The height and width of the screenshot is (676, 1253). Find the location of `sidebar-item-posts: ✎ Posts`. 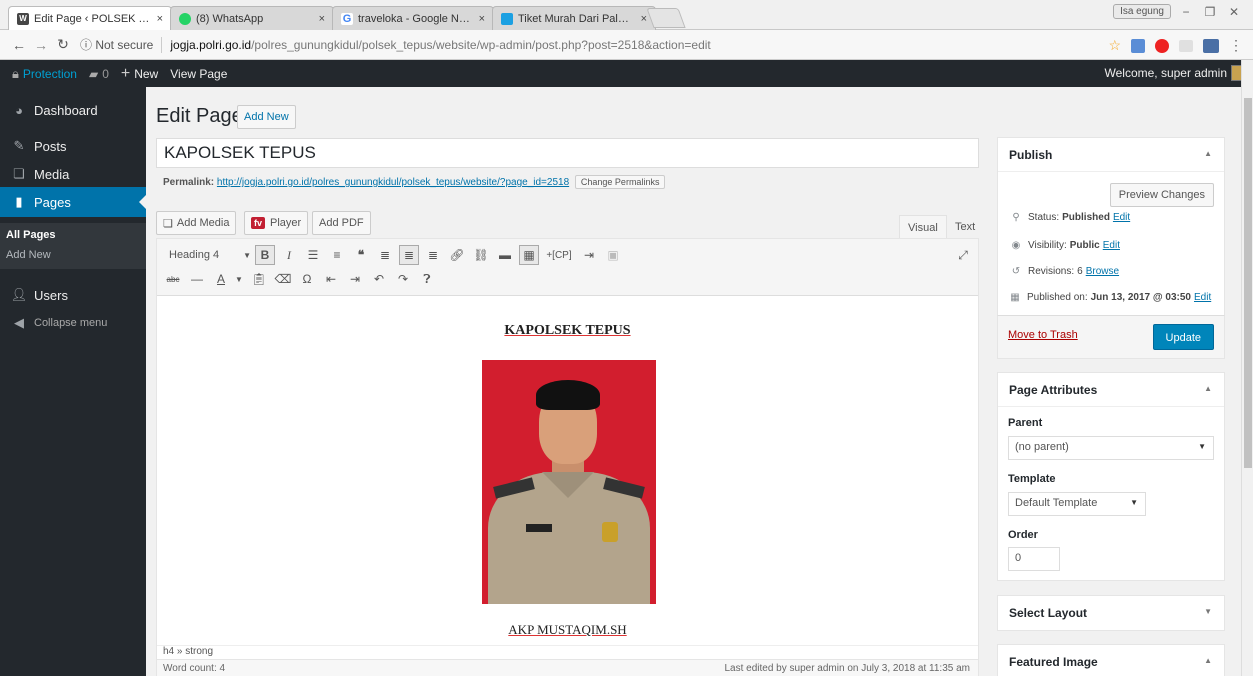

sidebar-item-posts: ✎ Posts is located at coordinates (73, 146).